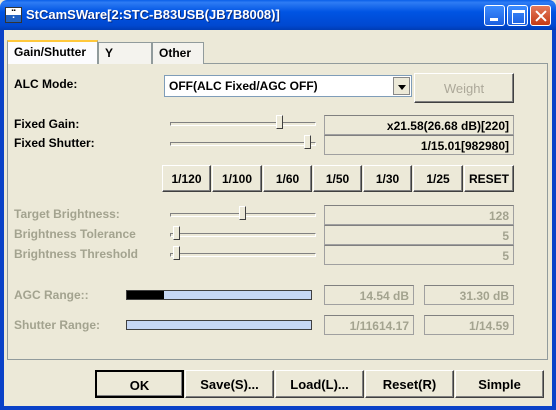 This screenshot has height=410, width=556. Describe the element at coordinates (287, 178) in the screenshot. I see `preset-1-60-button: 1/60` at that location.